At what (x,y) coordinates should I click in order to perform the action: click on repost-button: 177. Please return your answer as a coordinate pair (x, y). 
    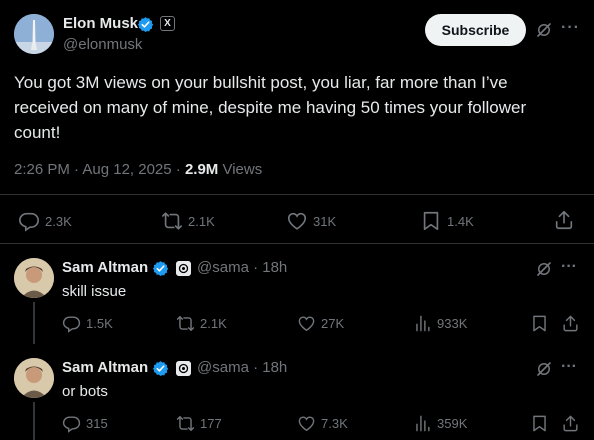
    Looking at the image, I should click on (199, 423).